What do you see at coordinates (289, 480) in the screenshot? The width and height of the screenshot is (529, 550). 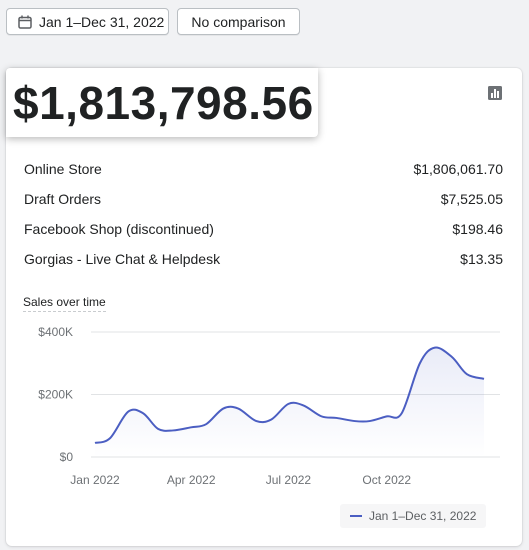 I see `x-tick-label: Jul 2022` at bounding box center [289, 480].